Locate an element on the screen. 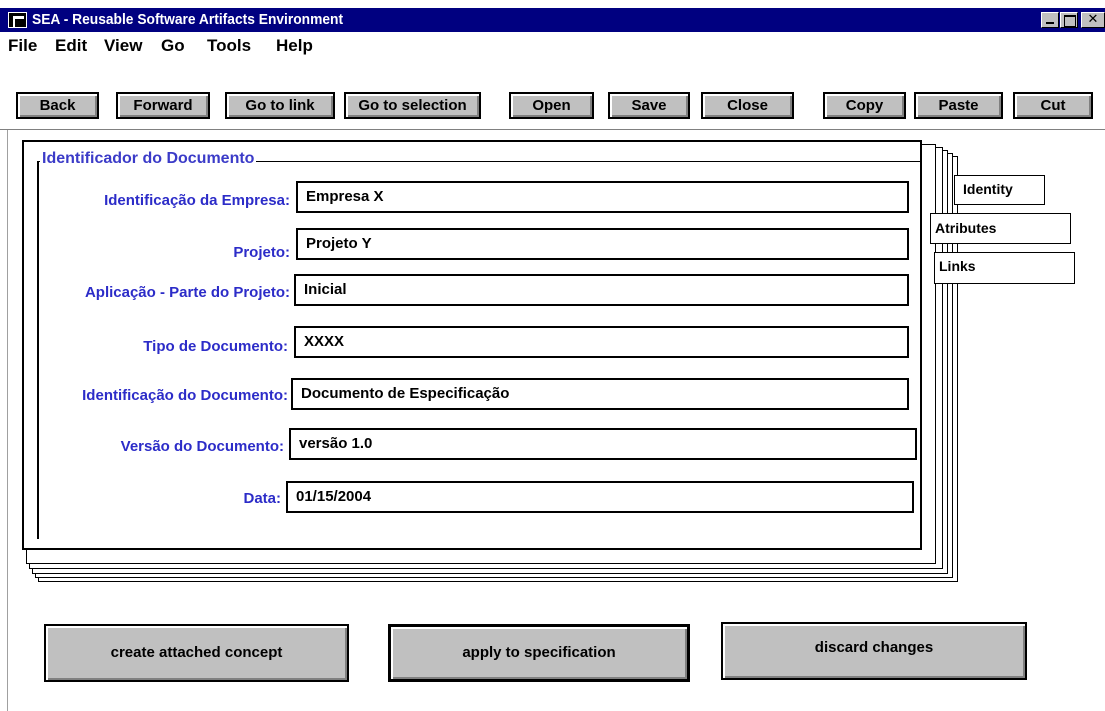  menu-tools: Tools is located at coordinates (229, 46).